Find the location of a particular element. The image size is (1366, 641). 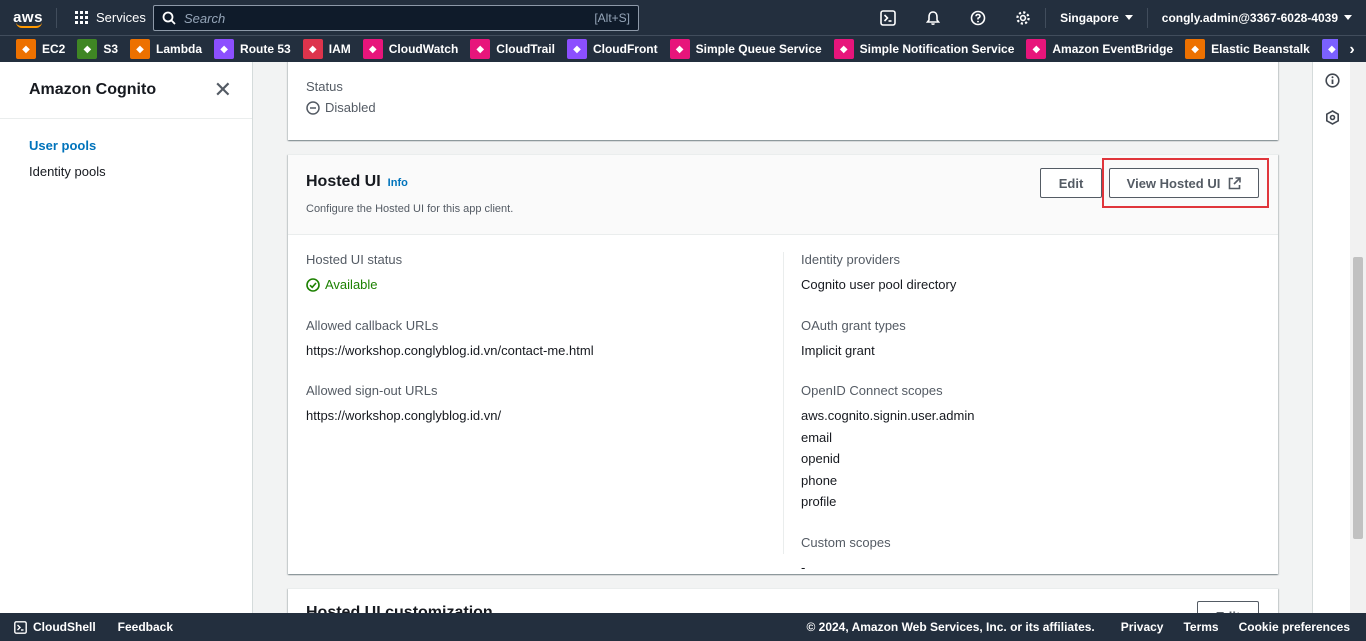

scope-item: phone is located at coordinates (819, 480).